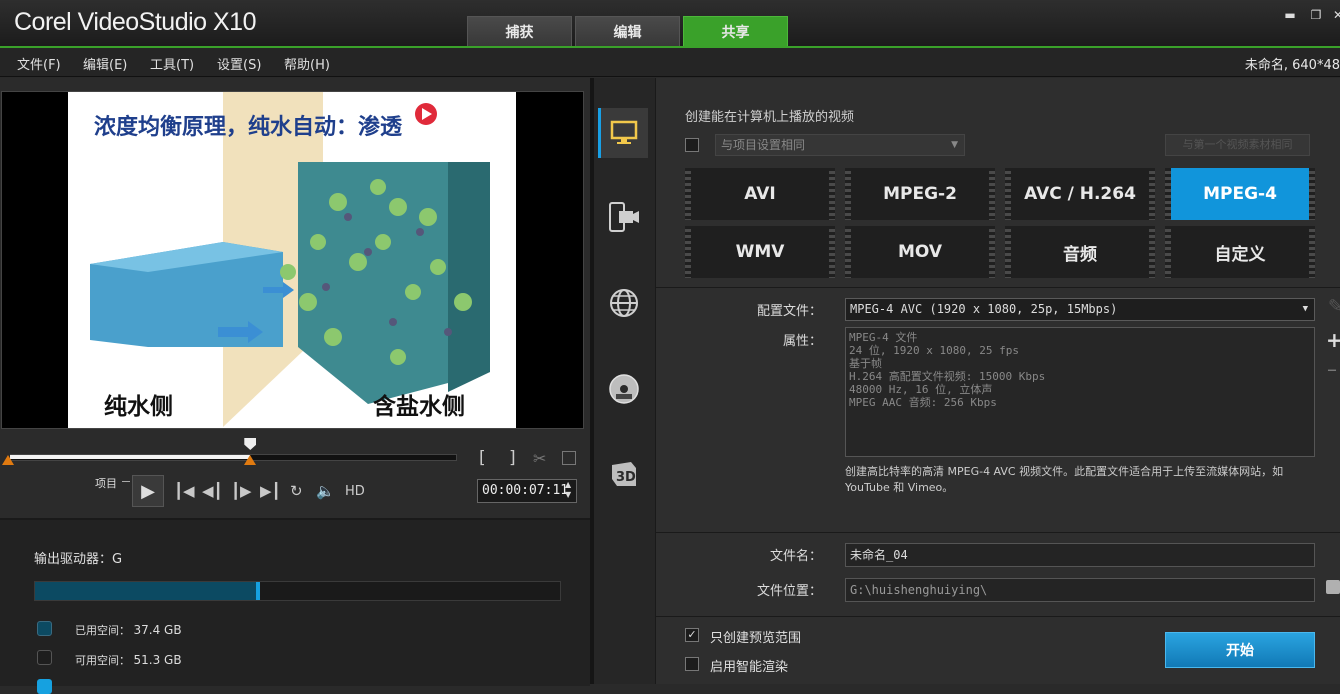 This screenshot has width=1340, height=694. I want to click on filename-input: 未命名_04, so click(1080, 555).